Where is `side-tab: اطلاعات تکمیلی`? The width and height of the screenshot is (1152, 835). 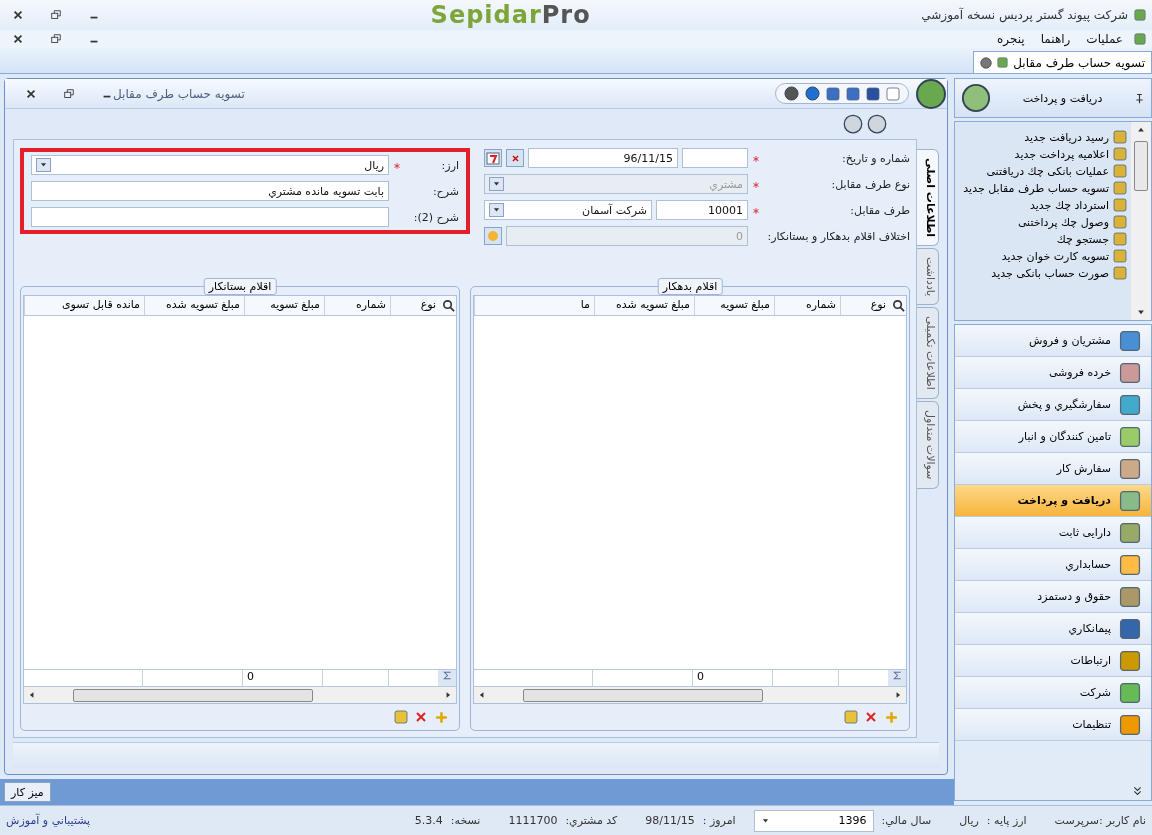 side-tab: اطلاعات تکمیلی is located at coordinates (928, 353).